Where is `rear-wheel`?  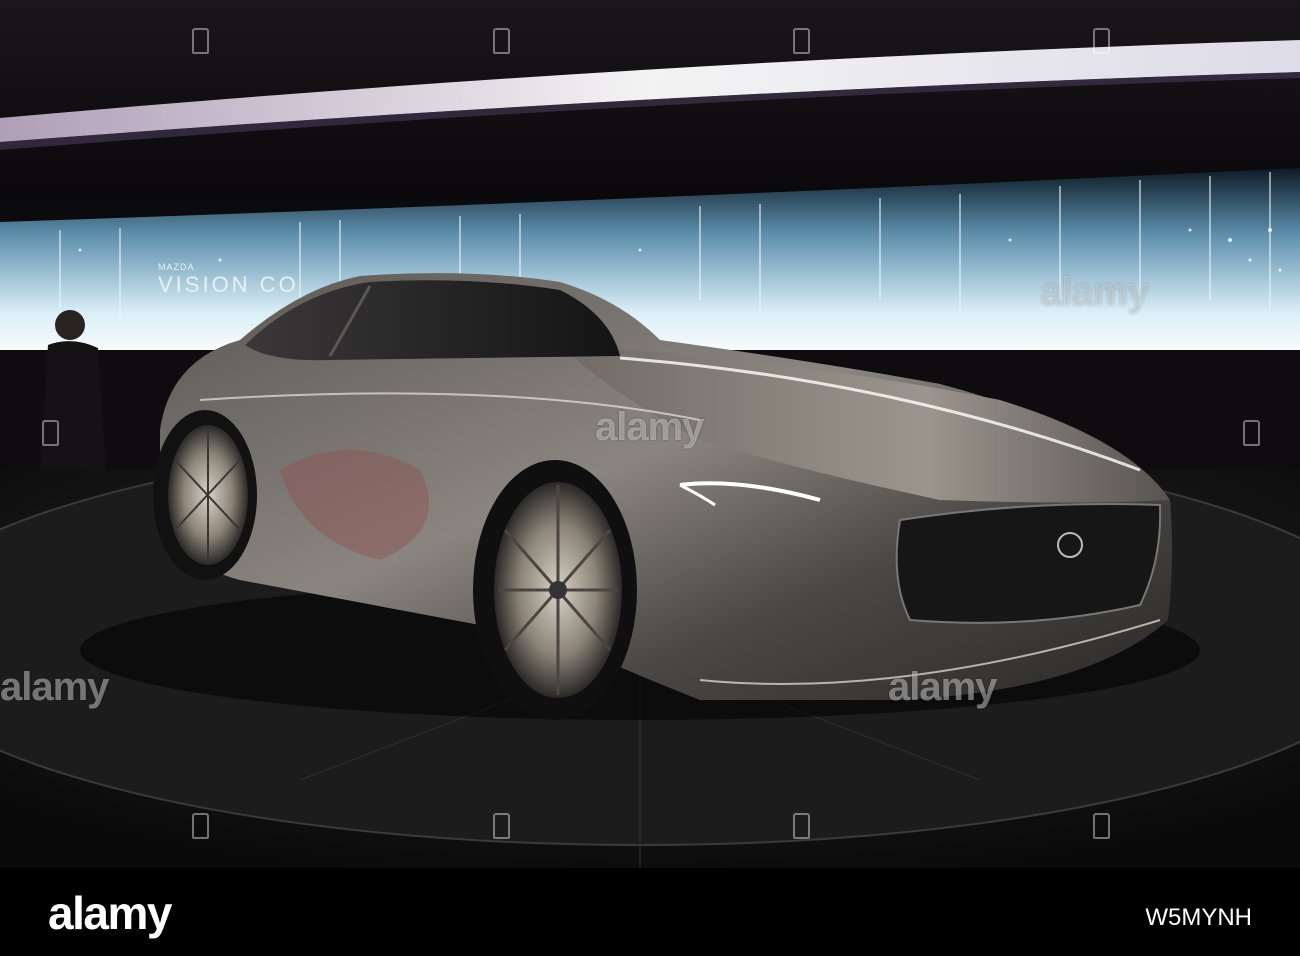
rear-wheel is located at coordinates (205, 495).